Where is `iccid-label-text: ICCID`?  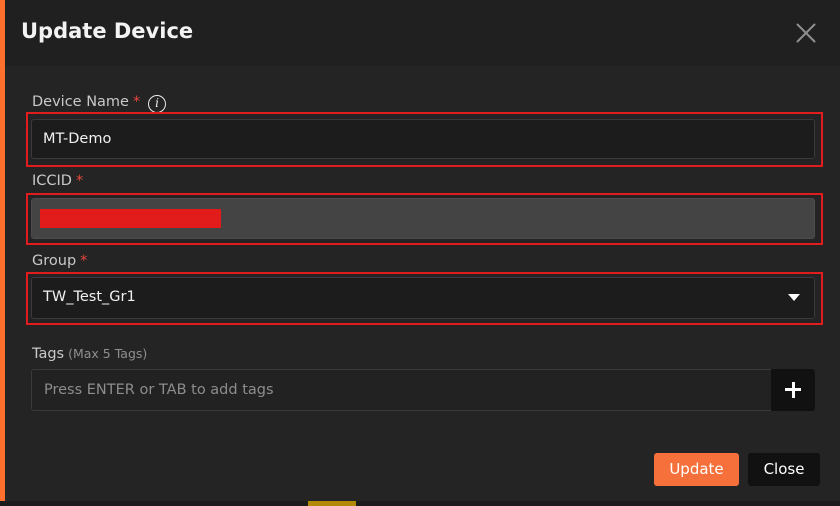
iccid-label-text: ICCID is located at coordinates (52, 181).